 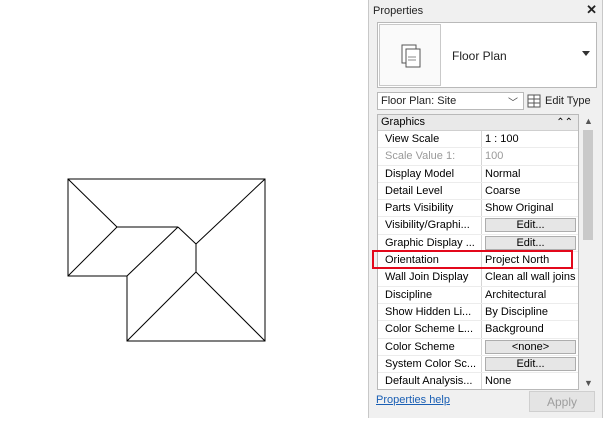 I want to click on property-label: Scale Value 1:, so click(x=431, y=156).